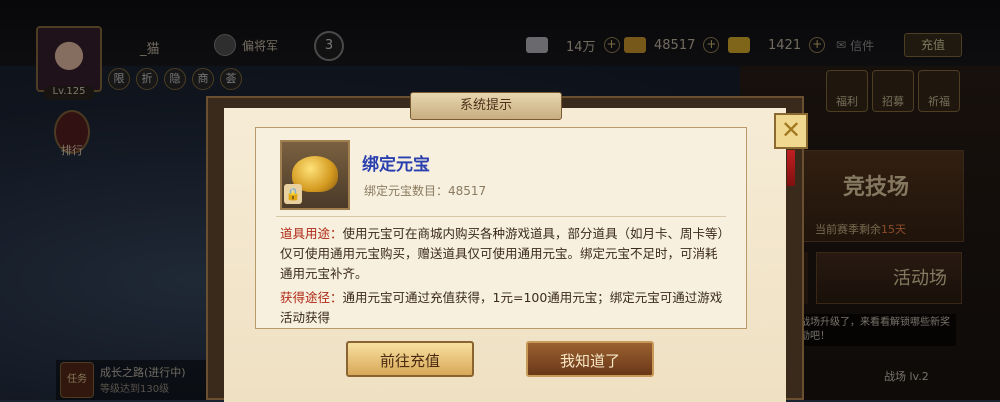  What do you see at coordinates (791, 131) in the screenshot?
I see `close-button: ✕` at bounding box center [791, 131].